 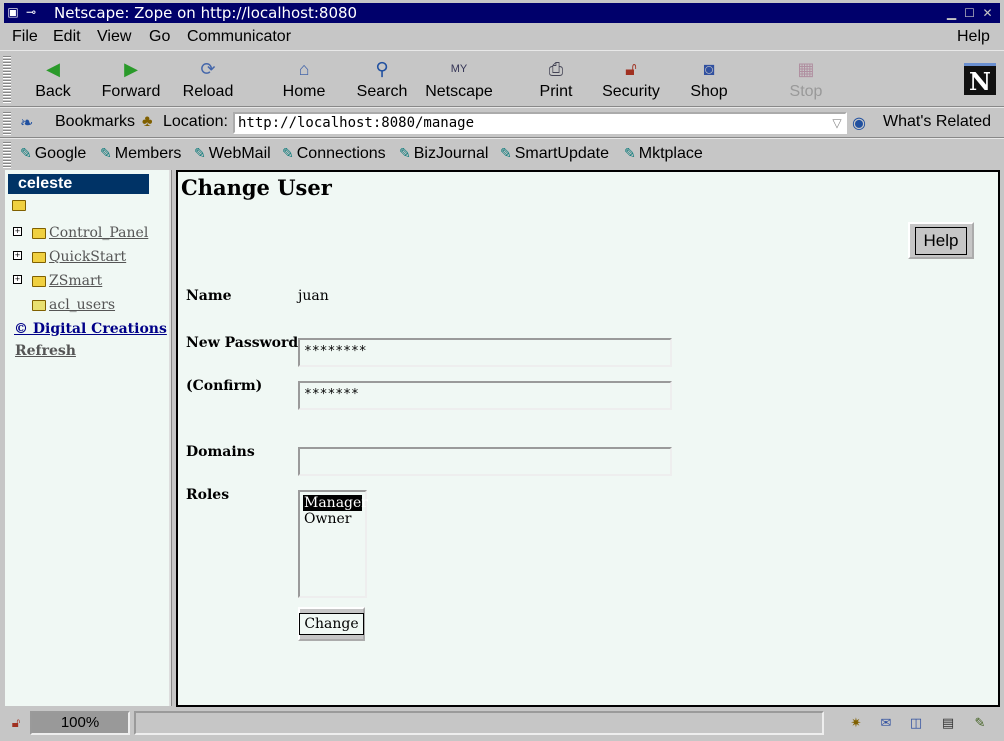 What do you see at coordinates (859, 123) in the screenshot?
I see `whats-related-icon: ◉` at bounding box center [859, 123].